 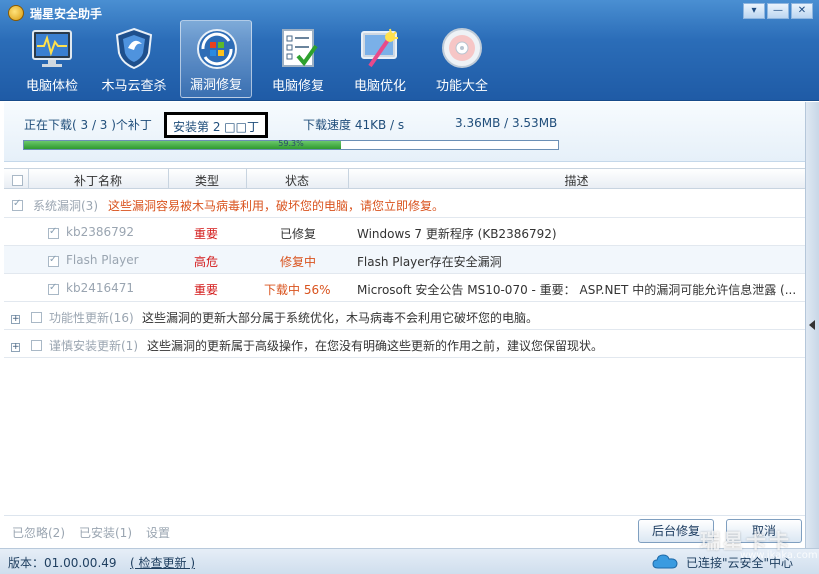 I want to click on tab-label: 电脑体检, so click(x=51, y=86).